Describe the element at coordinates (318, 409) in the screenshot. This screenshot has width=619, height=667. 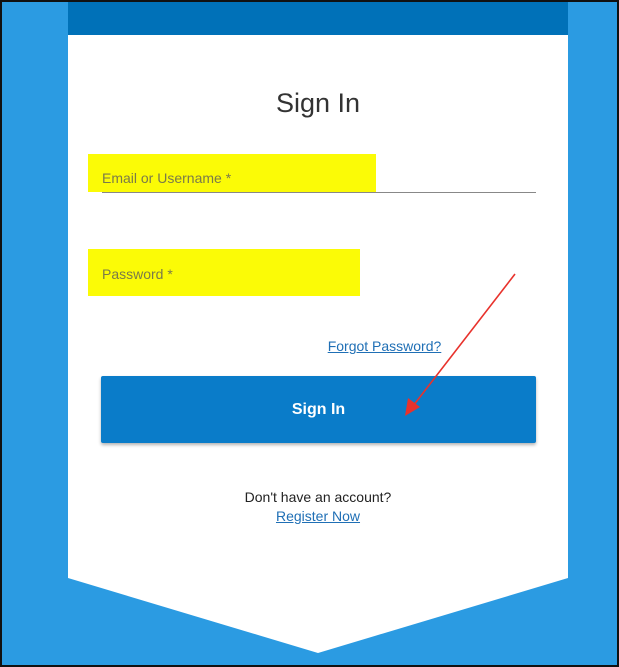
I see `sign-in-button: Sign In` at that location.